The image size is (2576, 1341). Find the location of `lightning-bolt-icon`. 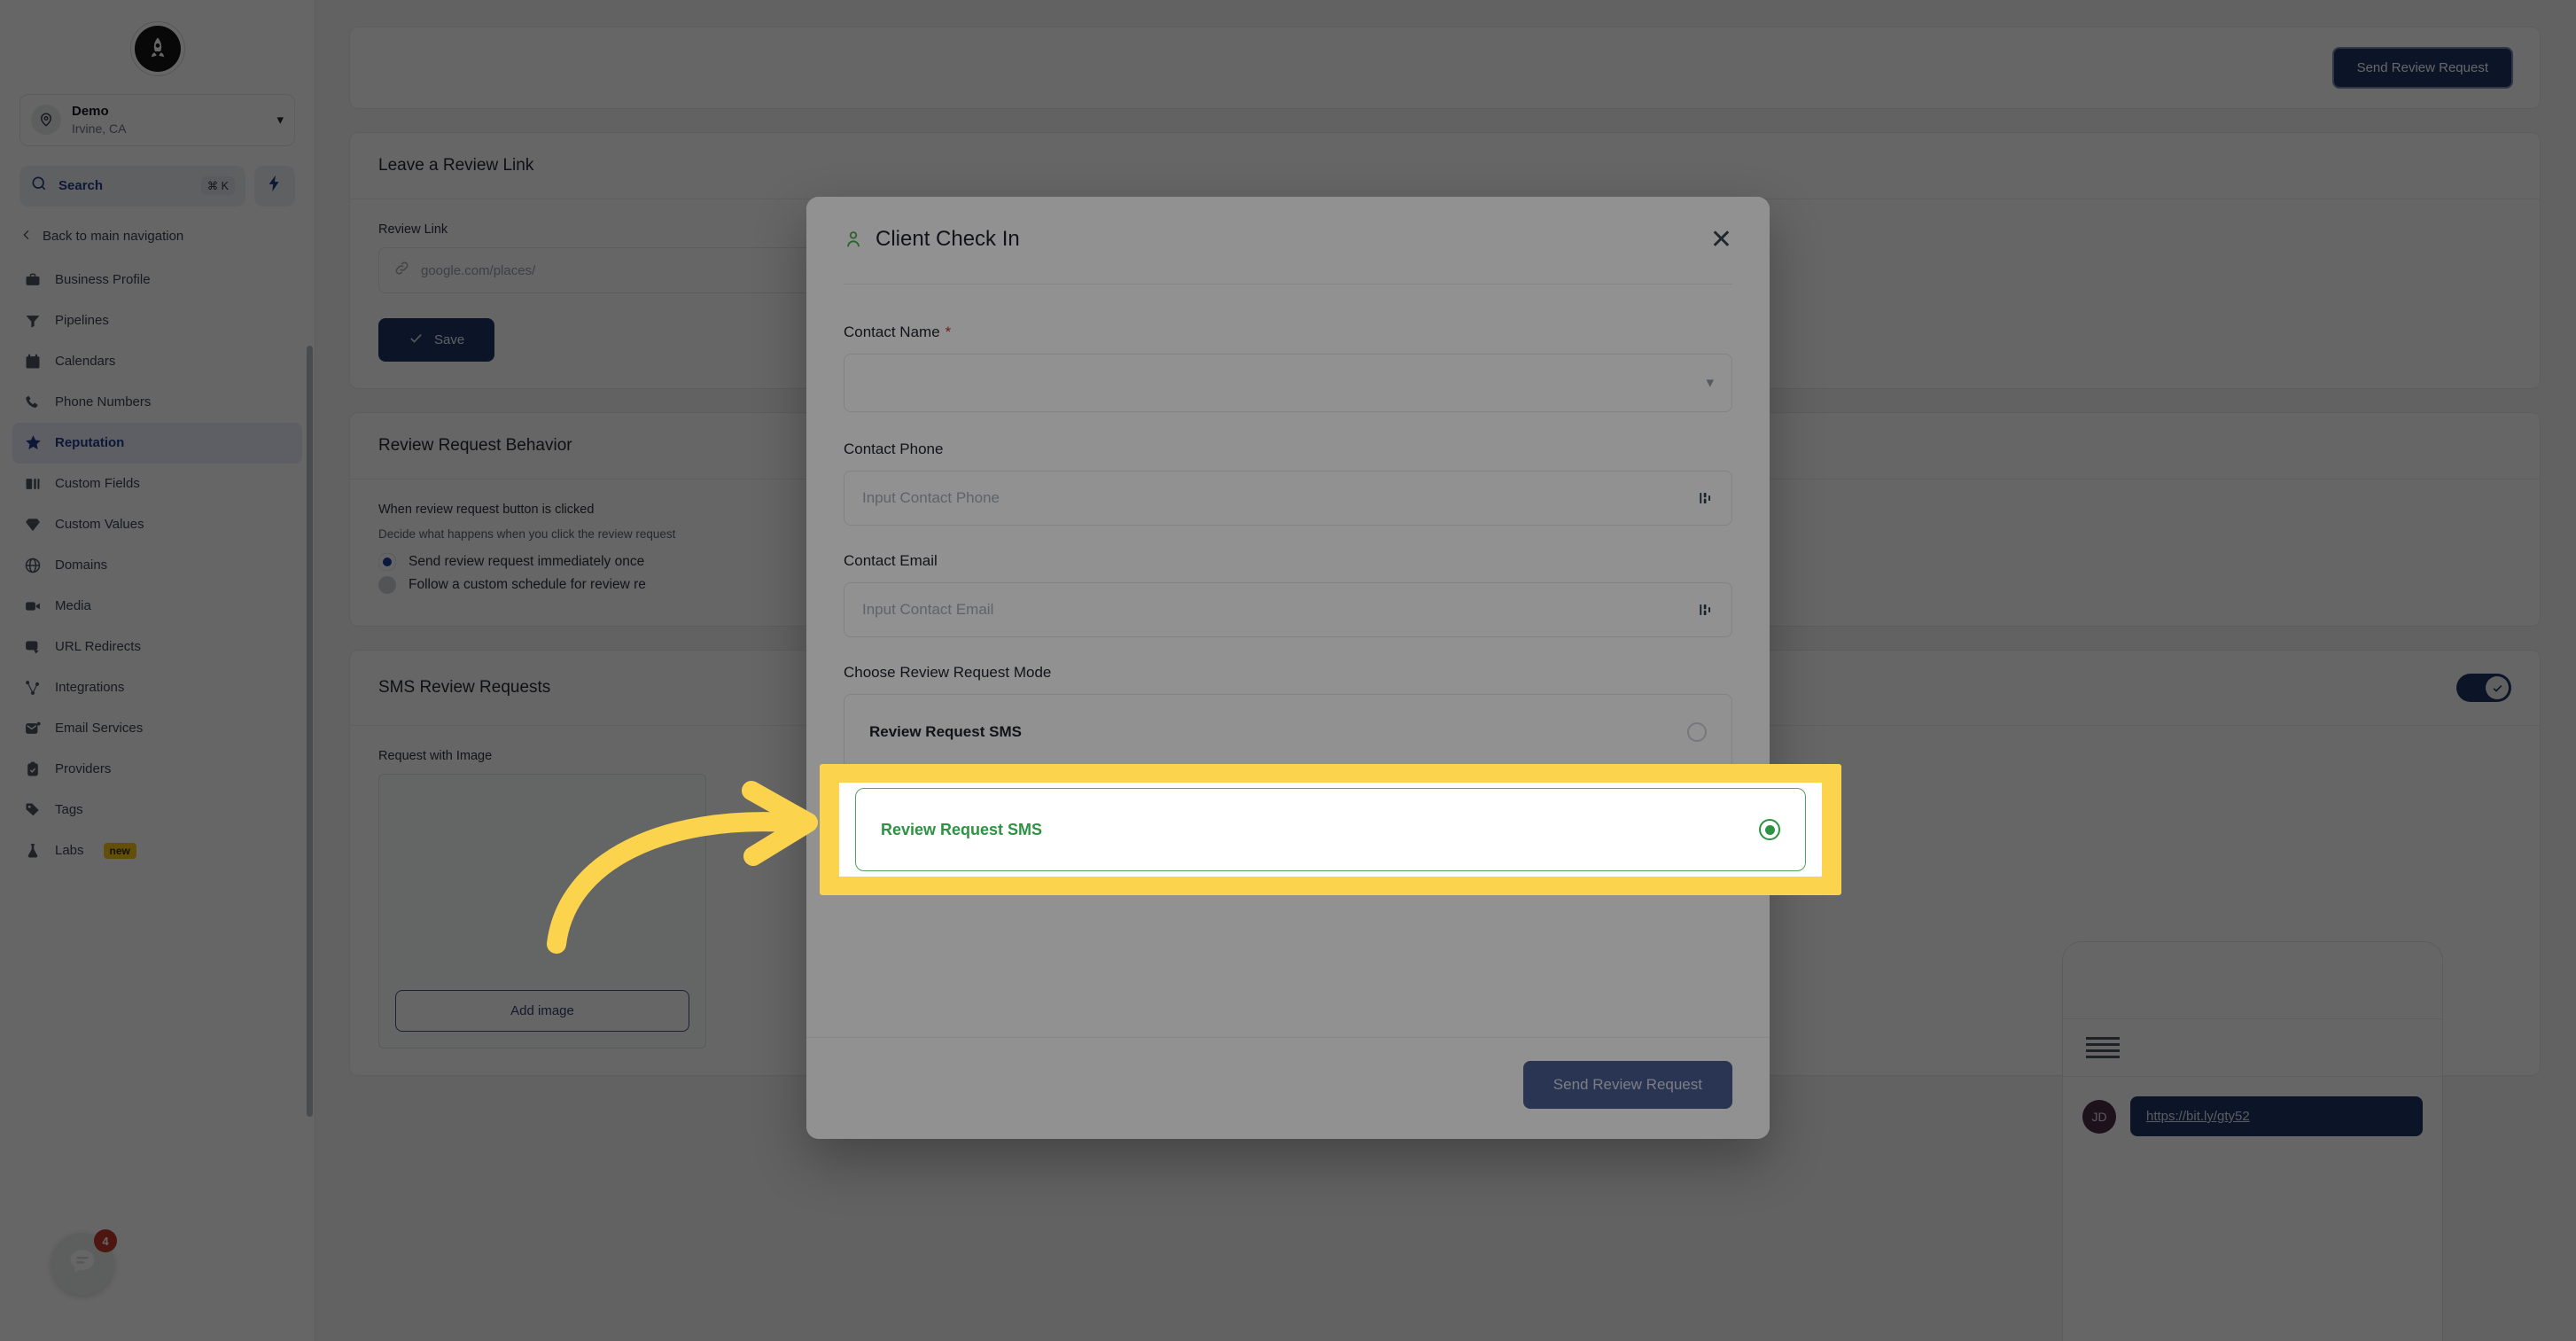

lightning-bolt-icon is located at coordinates (274, 186).